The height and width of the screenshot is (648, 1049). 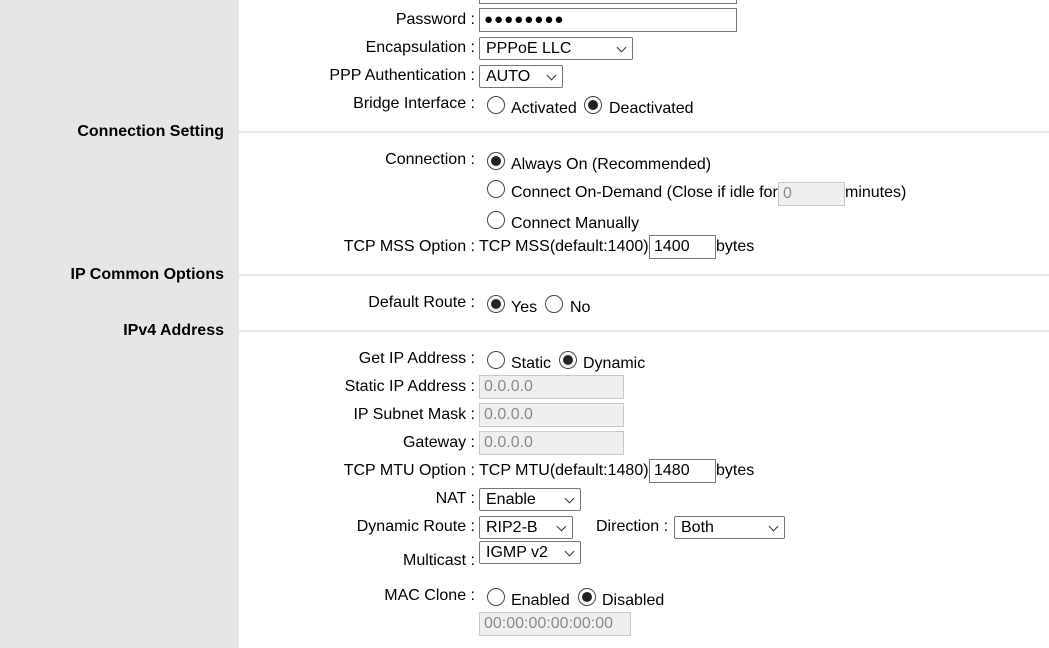 I want to click on direction-value: Both, so click(x=697, y=527).